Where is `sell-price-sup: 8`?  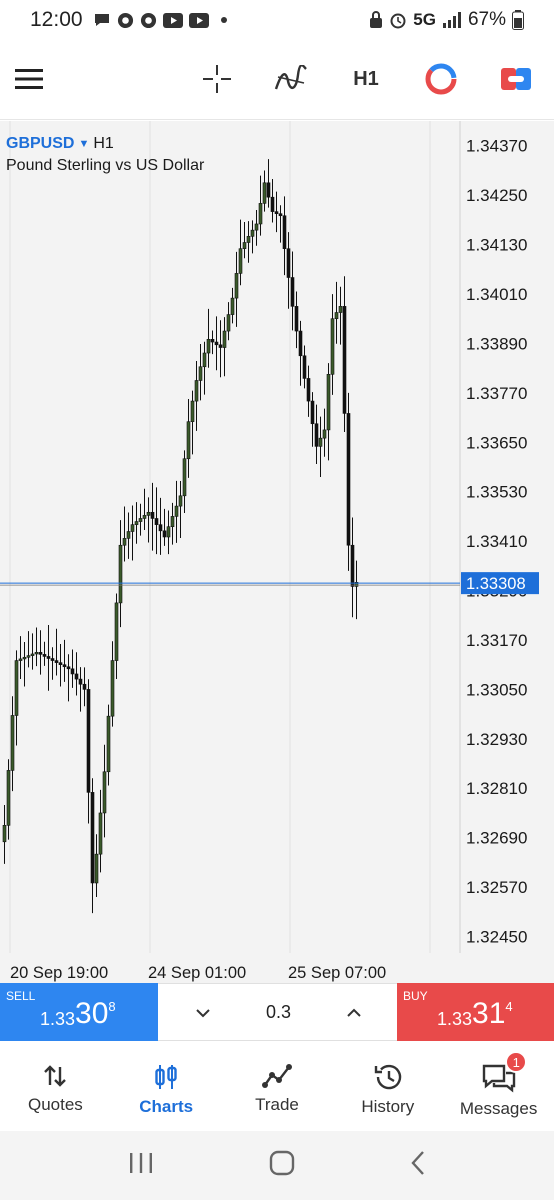 sell-price-sup: 8 is located at coordinates (112, 1006).